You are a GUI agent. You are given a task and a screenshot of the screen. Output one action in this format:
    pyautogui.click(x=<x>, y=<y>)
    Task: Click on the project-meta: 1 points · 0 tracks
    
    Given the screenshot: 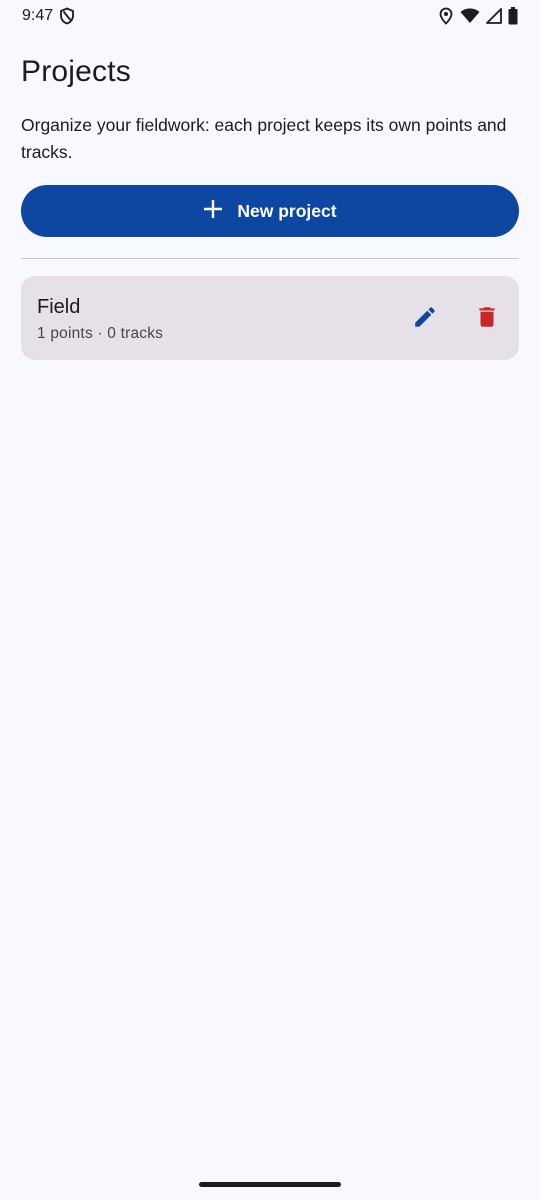 What is the action you would take?
    pyautogui.click(x=100, y=333)
    